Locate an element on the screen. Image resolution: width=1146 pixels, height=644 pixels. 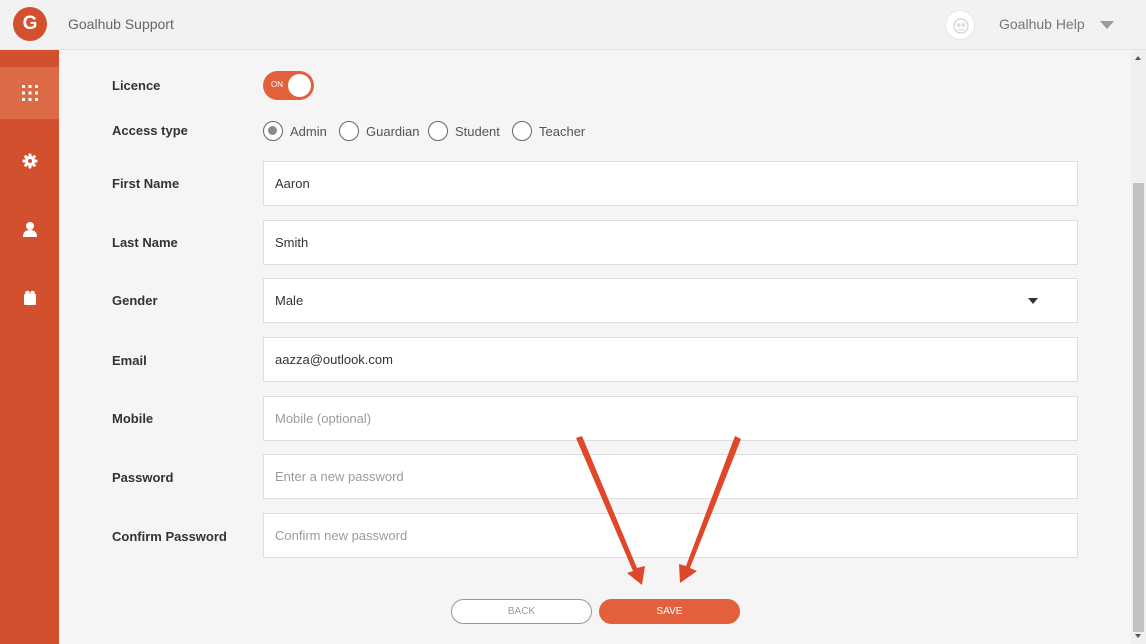
radio-teacher: Teacher is located at coordinates (548, 131).